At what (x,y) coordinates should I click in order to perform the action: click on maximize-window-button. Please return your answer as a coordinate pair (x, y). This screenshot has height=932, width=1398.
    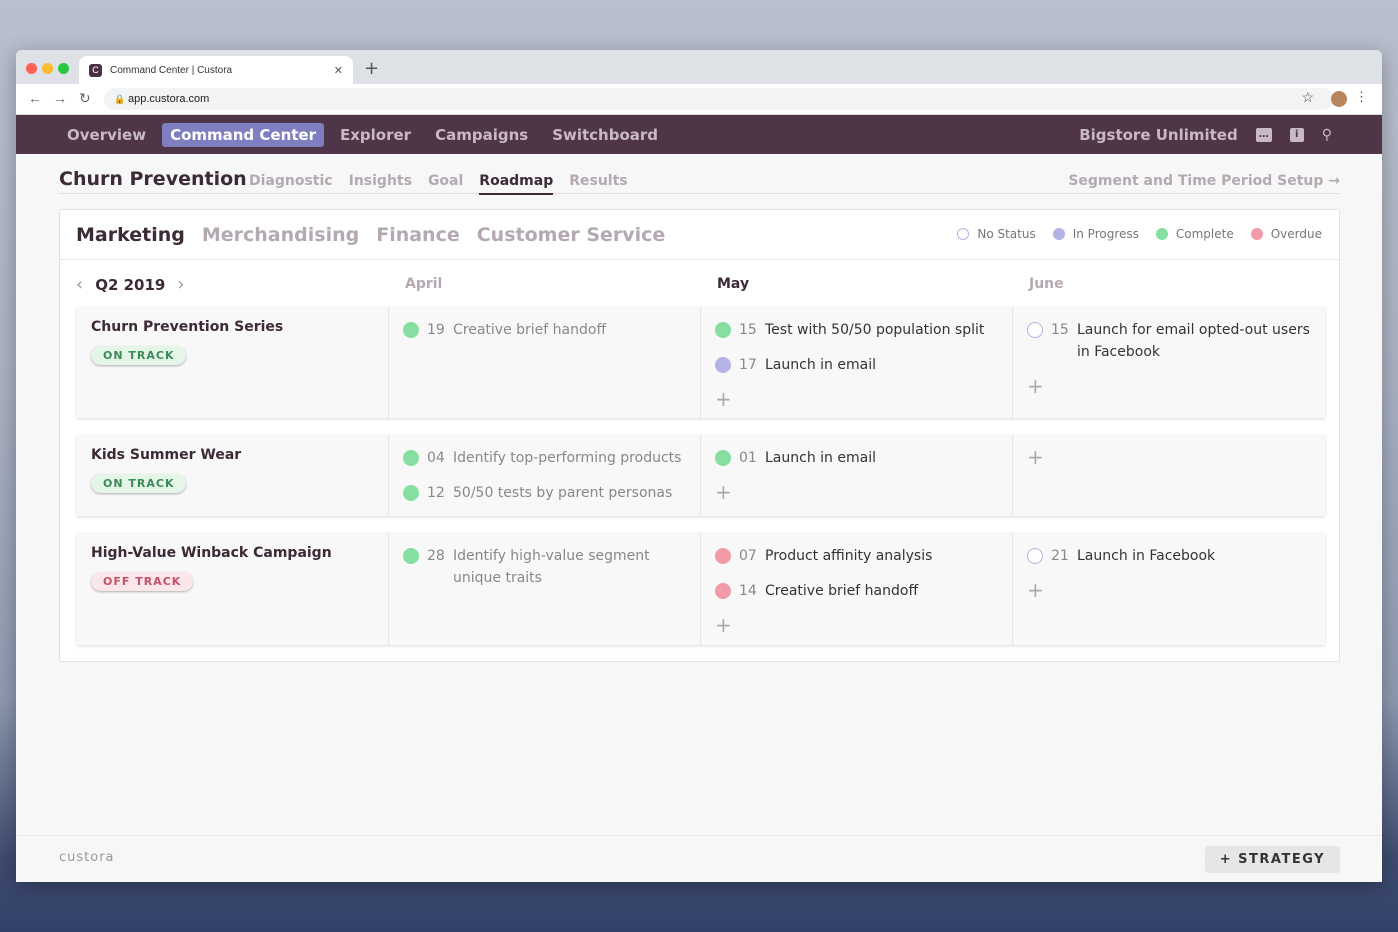
    Looking at the image, I should click on (63, 68).